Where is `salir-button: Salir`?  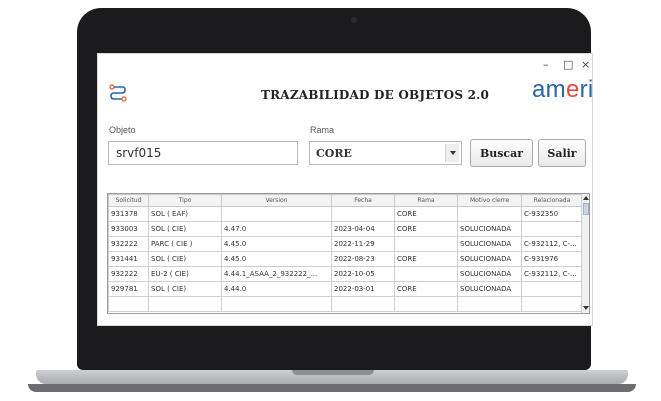 salir-button: Salir is located at coordinates (562, 153).